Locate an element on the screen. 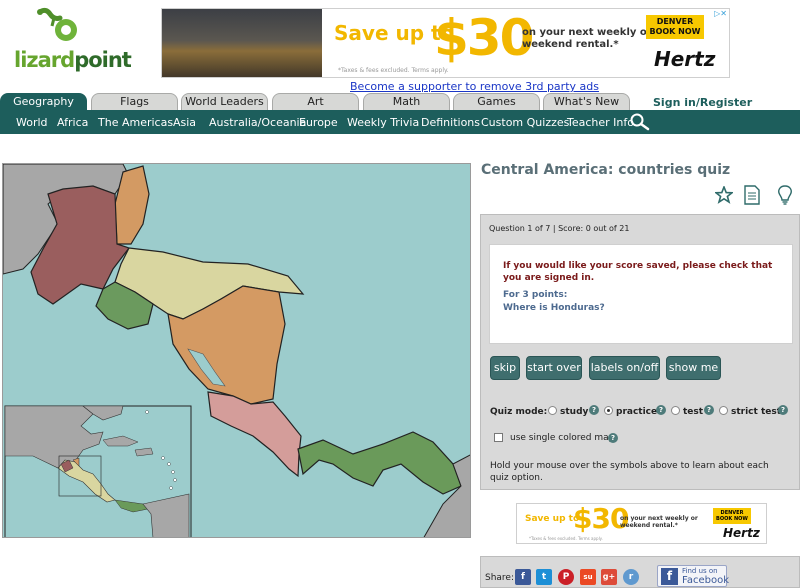 The height and width of the screenshot is (588, 800). fb-find-line1: Find us on is located at coordinates (700, 571).